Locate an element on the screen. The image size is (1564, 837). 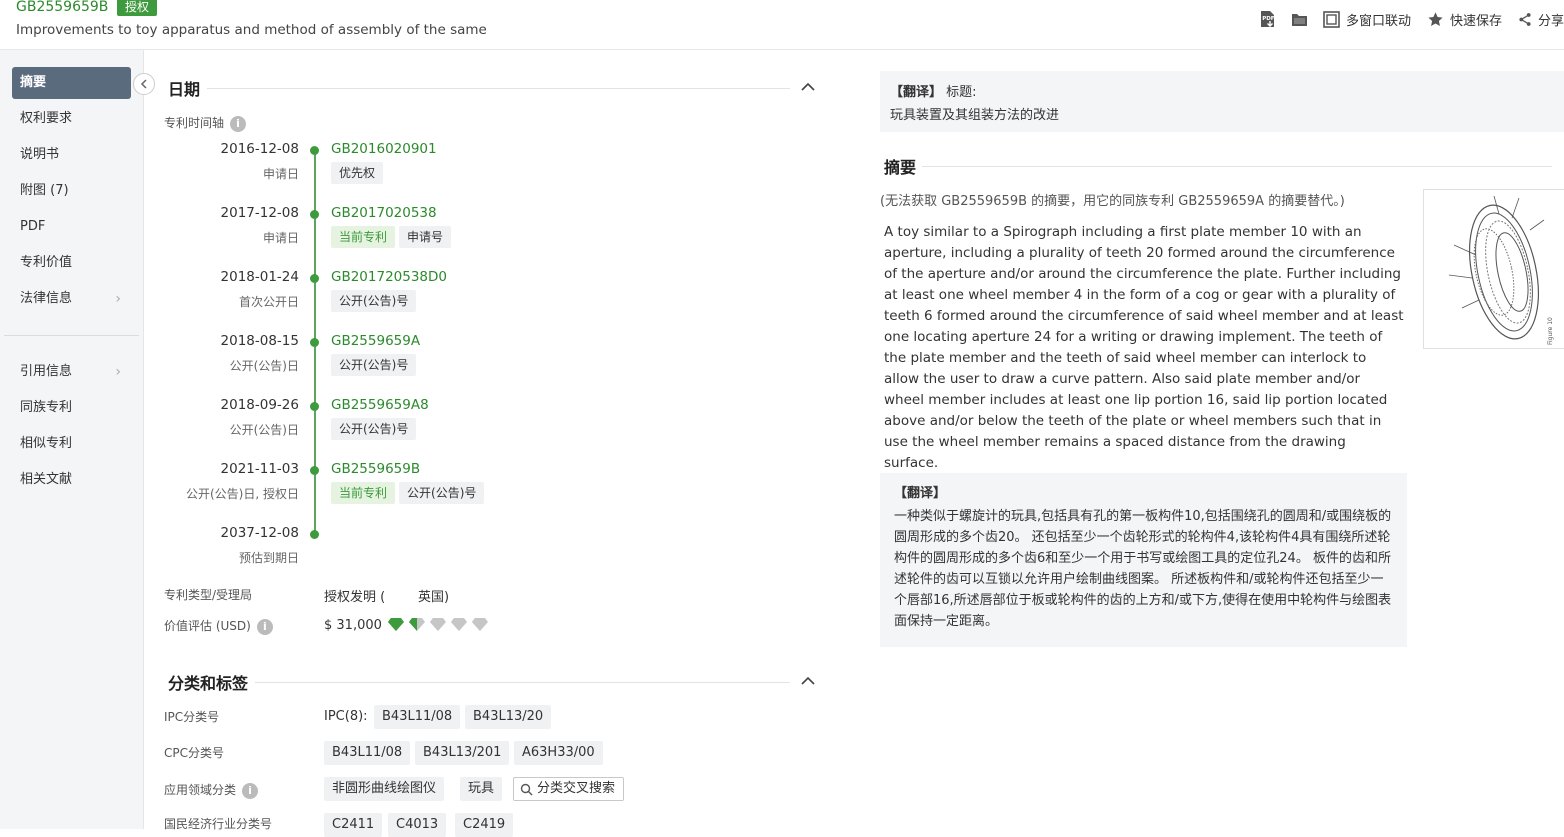
industry-code-chip: C4013 is located at coordinates (417, 825).